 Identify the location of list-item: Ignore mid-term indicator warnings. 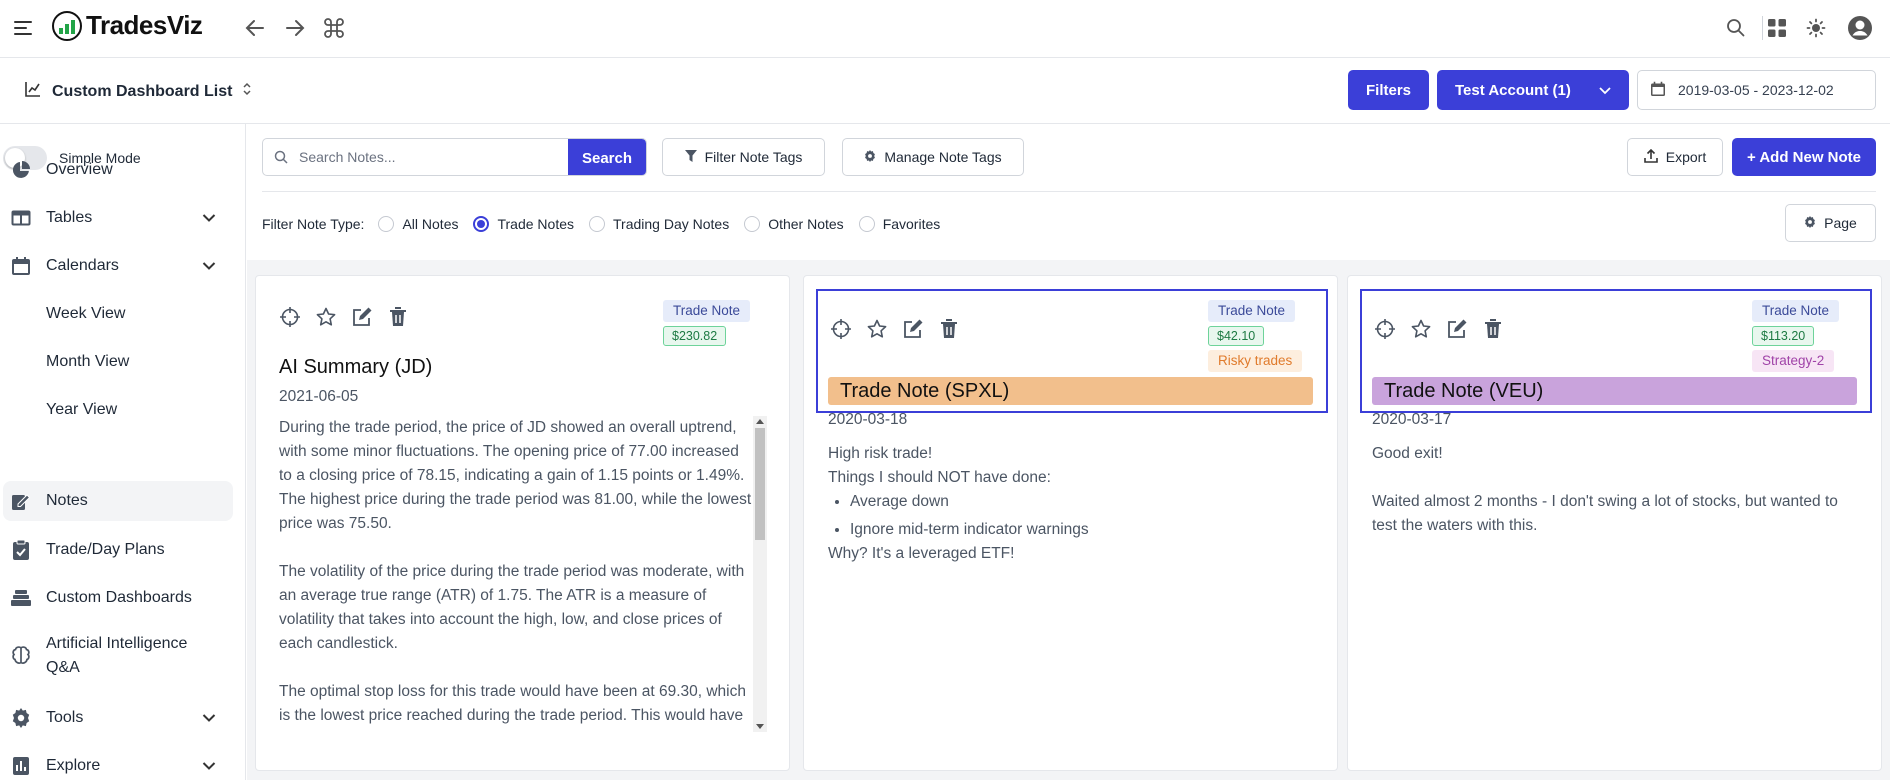
(1079, 530).